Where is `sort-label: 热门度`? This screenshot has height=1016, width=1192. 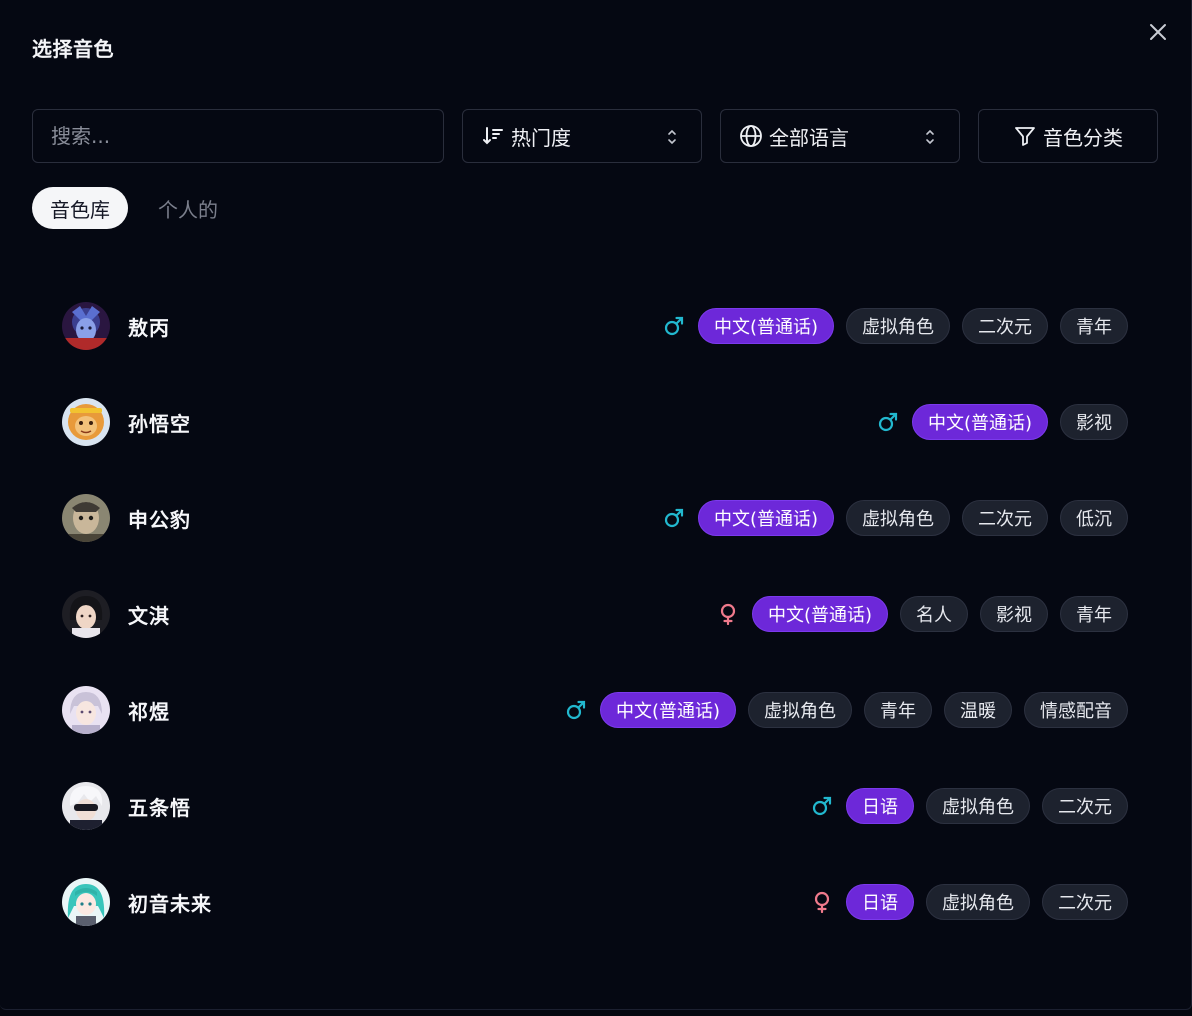 sort-label: 热门度 is located at coordinates (541, 137).